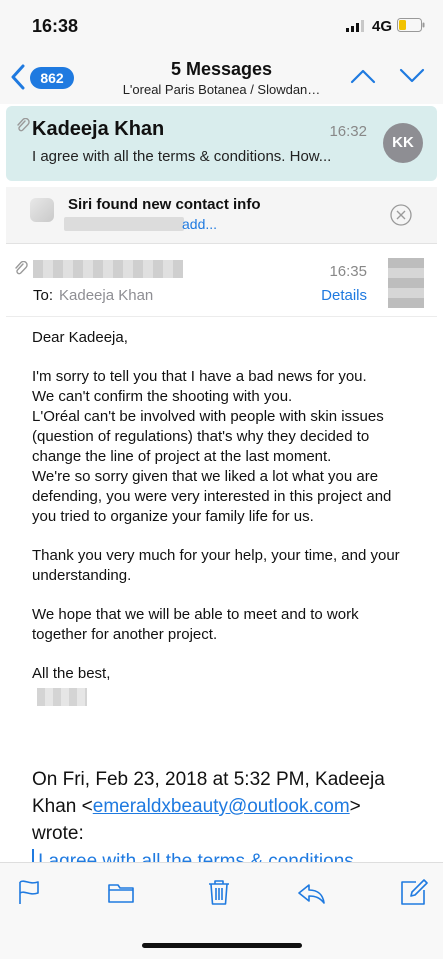 This screenshot has height=959, width=443. Describe the element at coordinates (344, 295) in the screenshot. I see `details-link: Details` at that location.